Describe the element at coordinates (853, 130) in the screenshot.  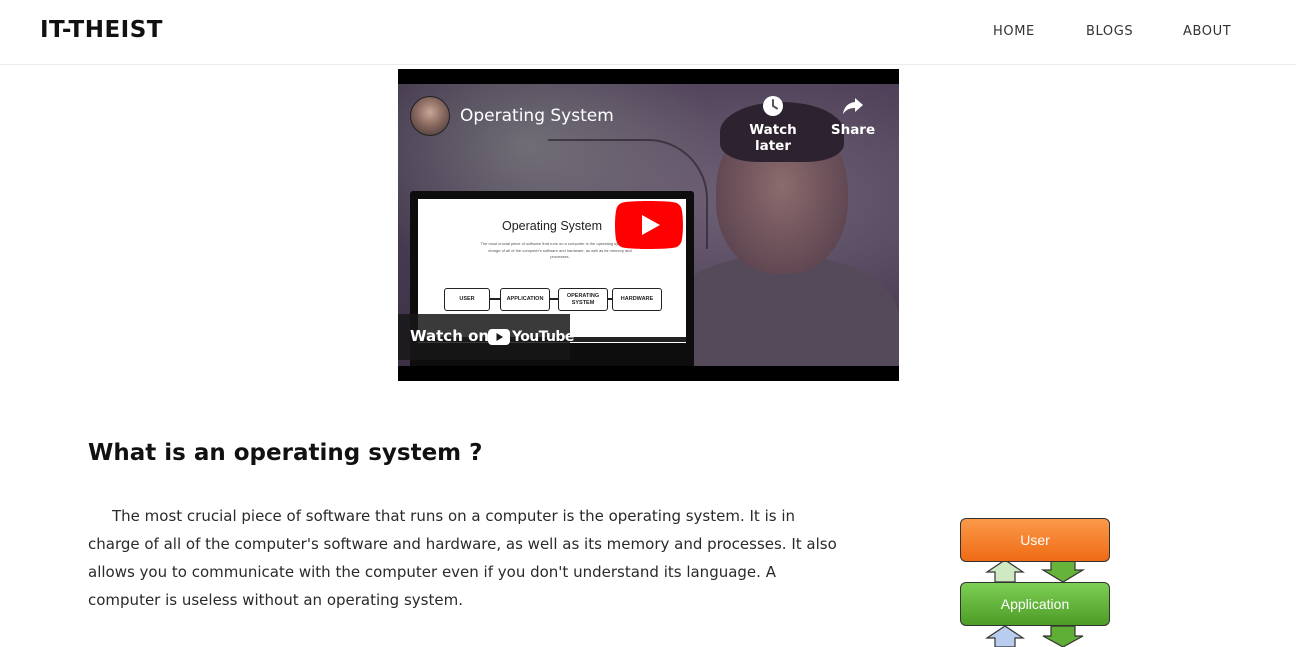
I see `share-label: Share` at that location.